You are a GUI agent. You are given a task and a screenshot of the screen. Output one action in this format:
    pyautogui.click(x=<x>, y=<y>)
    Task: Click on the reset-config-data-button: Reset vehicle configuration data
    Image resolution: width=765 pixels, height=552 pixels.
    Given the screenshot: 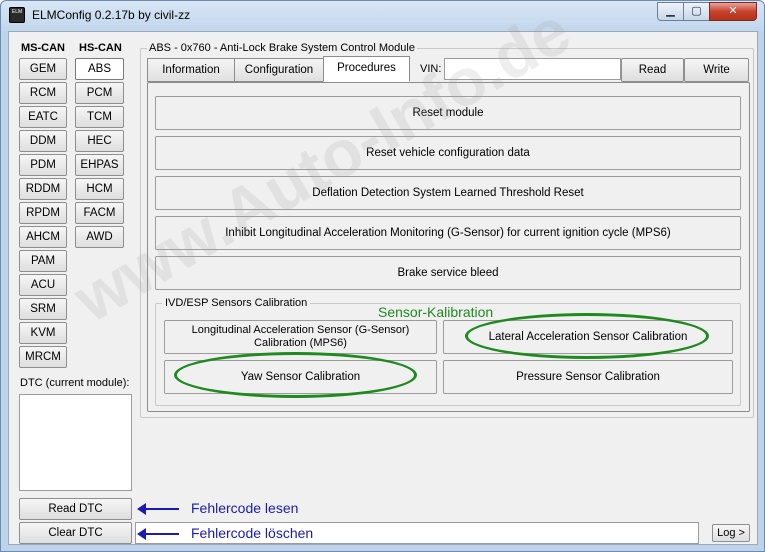 What is the action you would take?
    pyautogui.click(x=448, y=153)
    